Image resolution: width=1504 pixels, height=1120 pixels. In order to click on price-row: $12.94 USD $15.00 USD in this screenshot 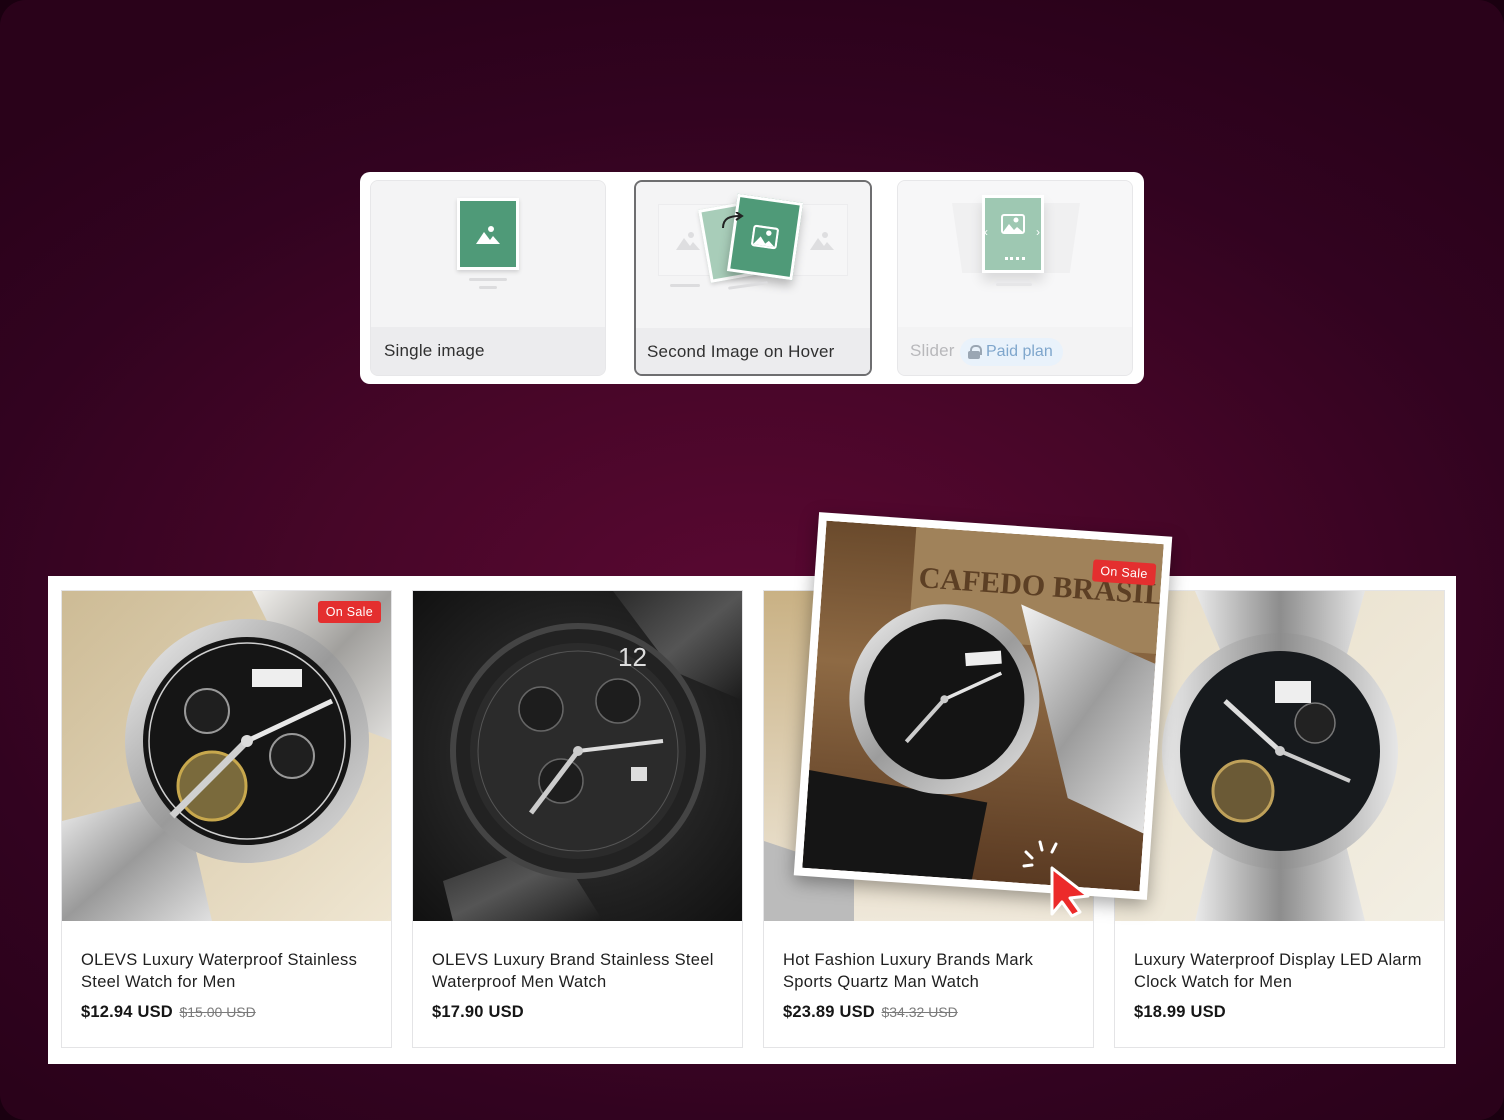, I will do `click(168, 1012)`.